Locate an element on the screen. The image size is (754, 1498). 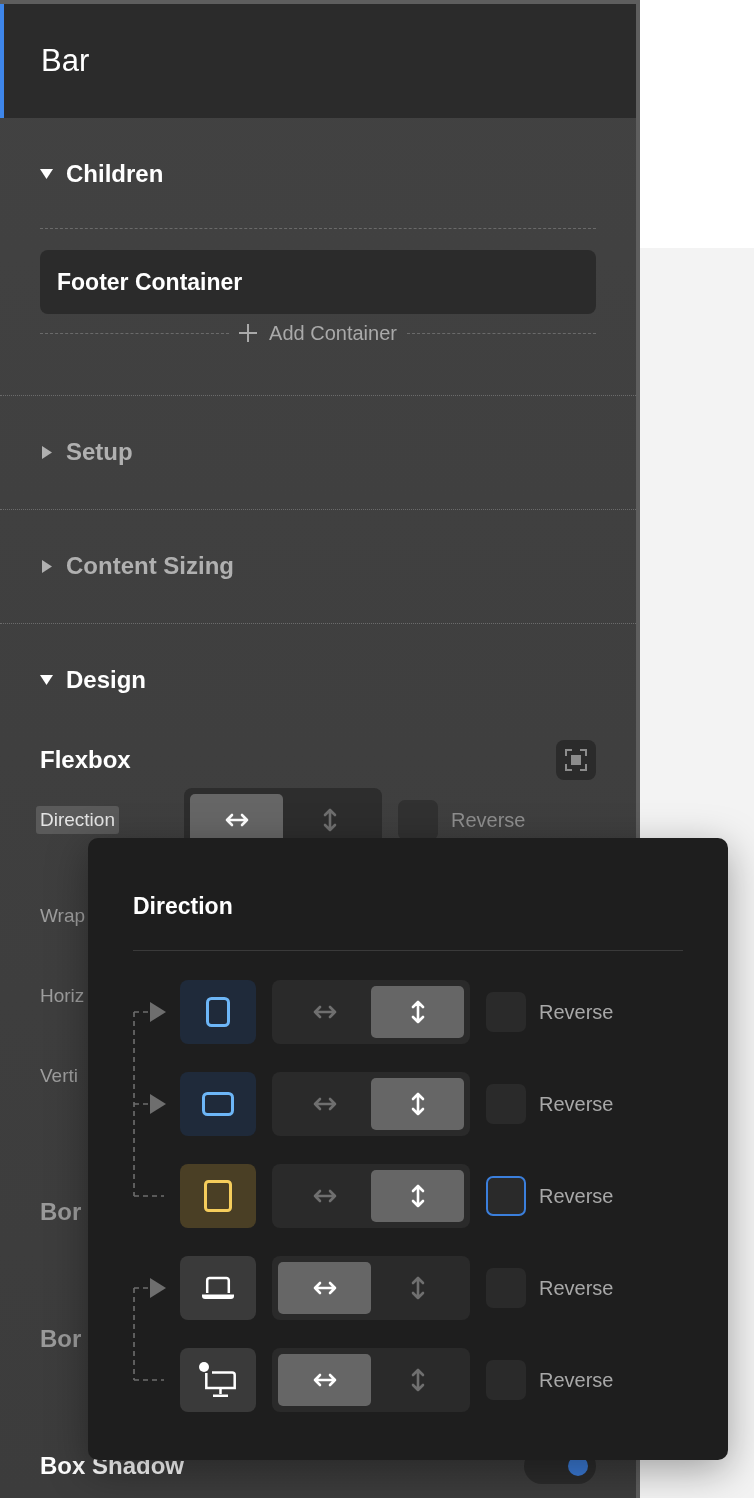
field-label: Horiz is located at coordinates (62, 996).